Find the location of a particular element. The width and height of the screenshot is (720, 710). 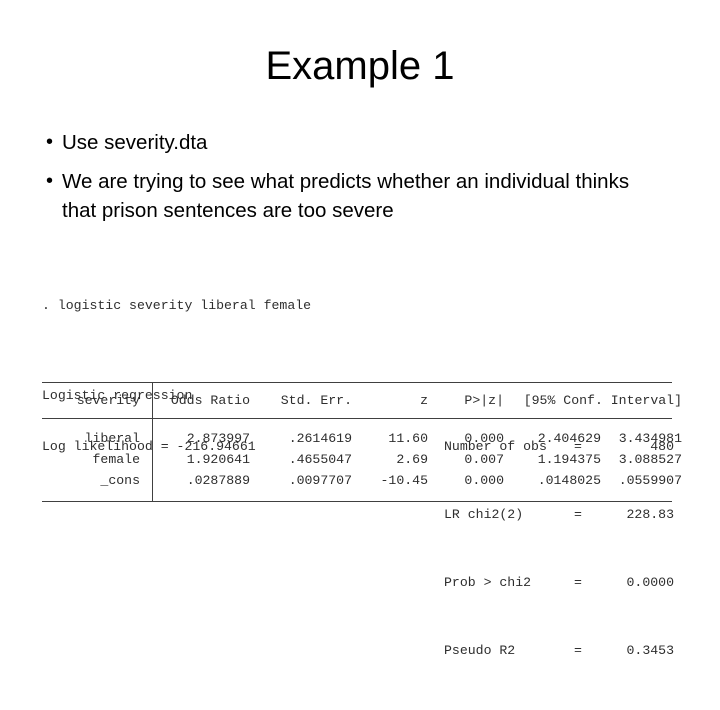

cell-std-err: .2614619 is located at coordinates (320, 438).